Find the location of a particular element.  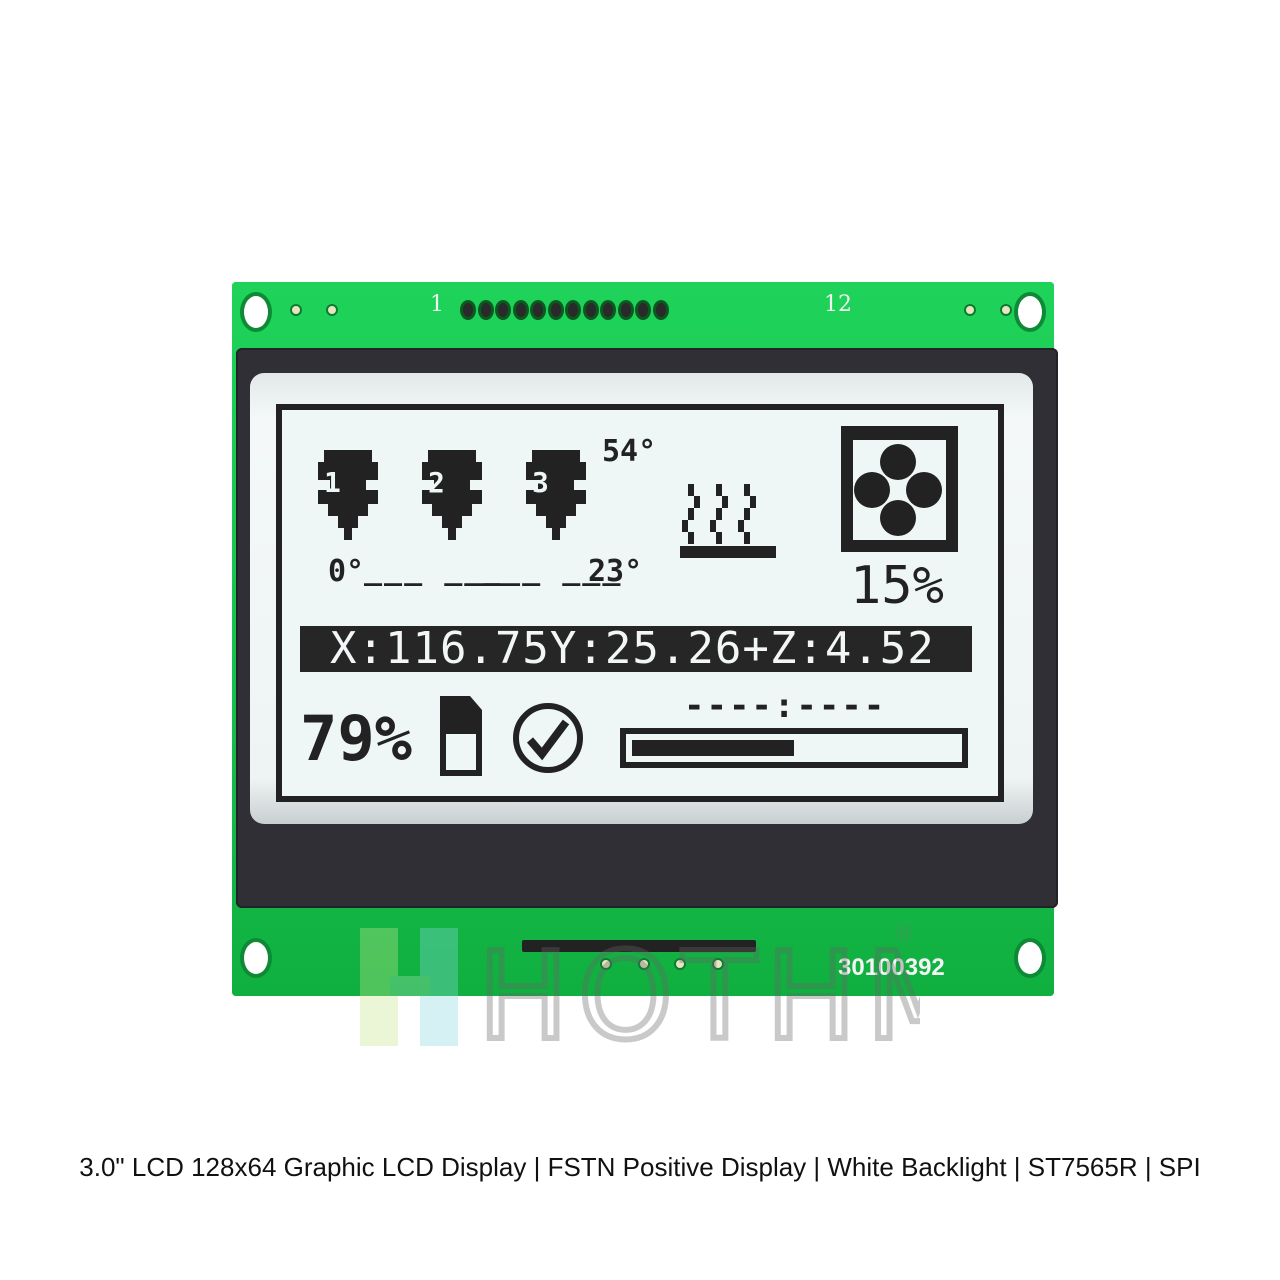

watermark-logo: HOTHMI ® is located at coordinates (640, 985).